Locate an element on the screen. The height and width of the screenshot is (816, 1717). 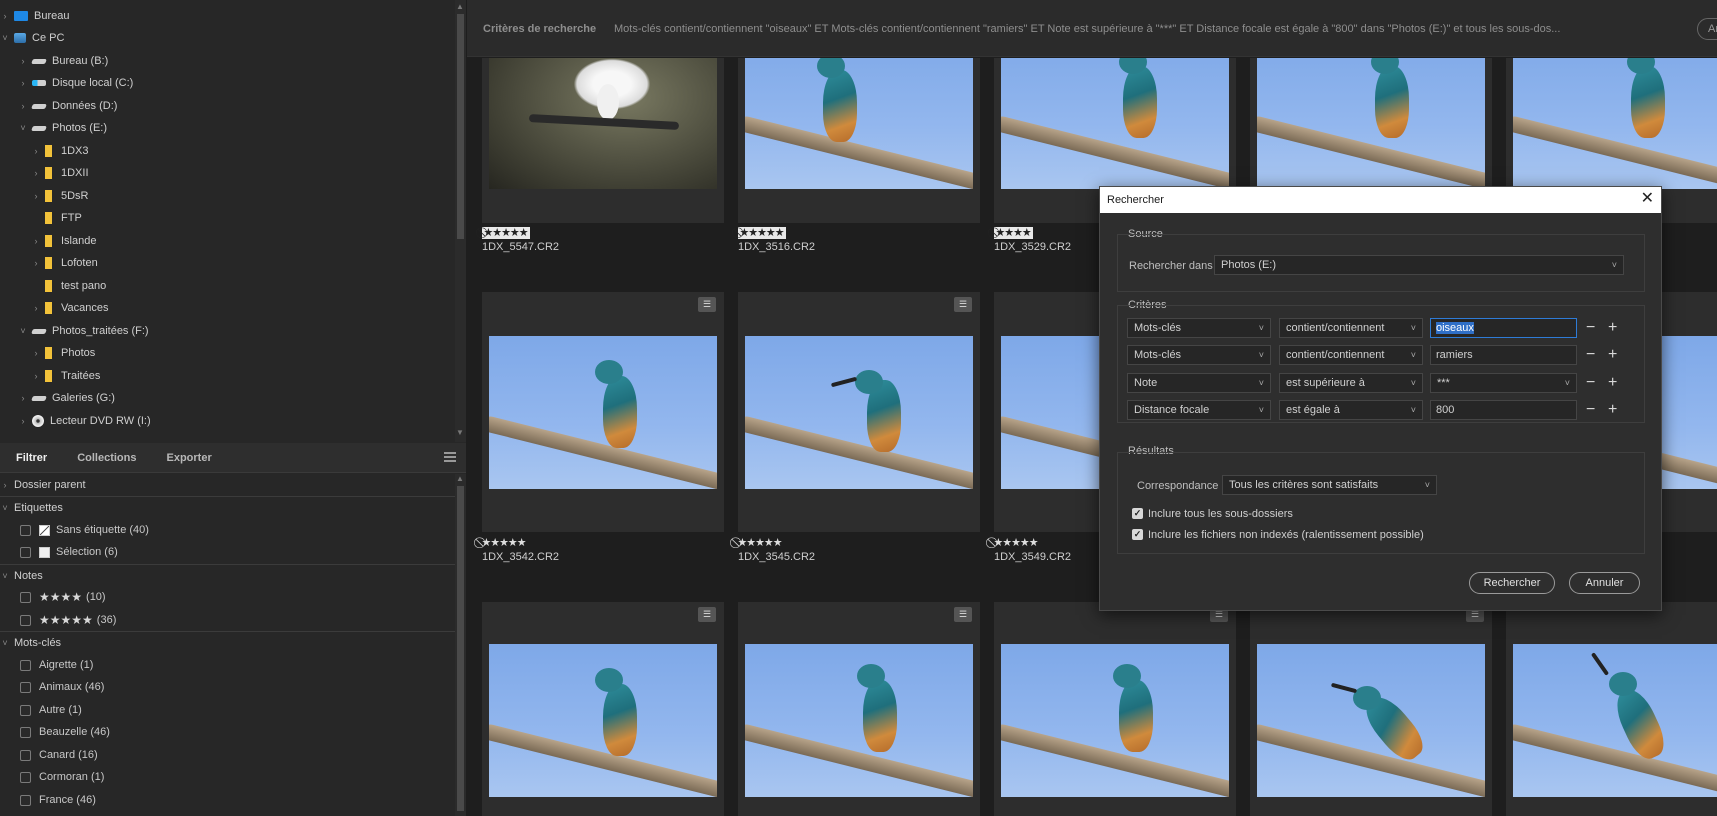
tree-item-photos-traitees-f: ˅ Photos_traitées (F:) is located at coordinates (83, 331).